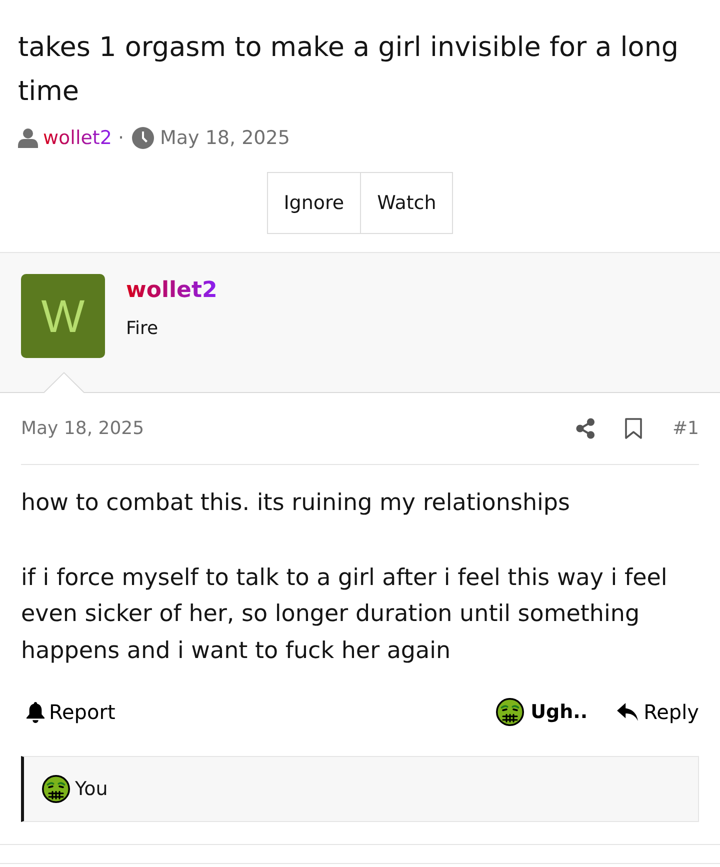 The height and width of the screenshot is (867, 720). I want to click on thread-date-link: May 18, 2025, so click(225, 138).